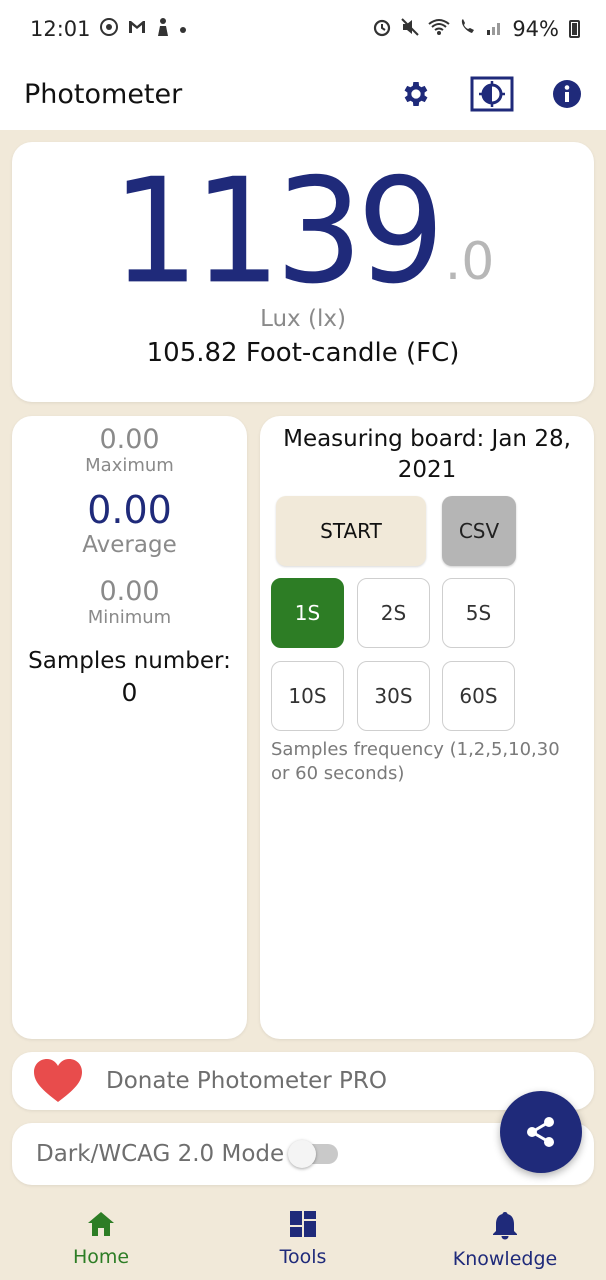  Describe the element at coordinates (303, 1224) in the screenshot. I see `tools-icon` at that location.